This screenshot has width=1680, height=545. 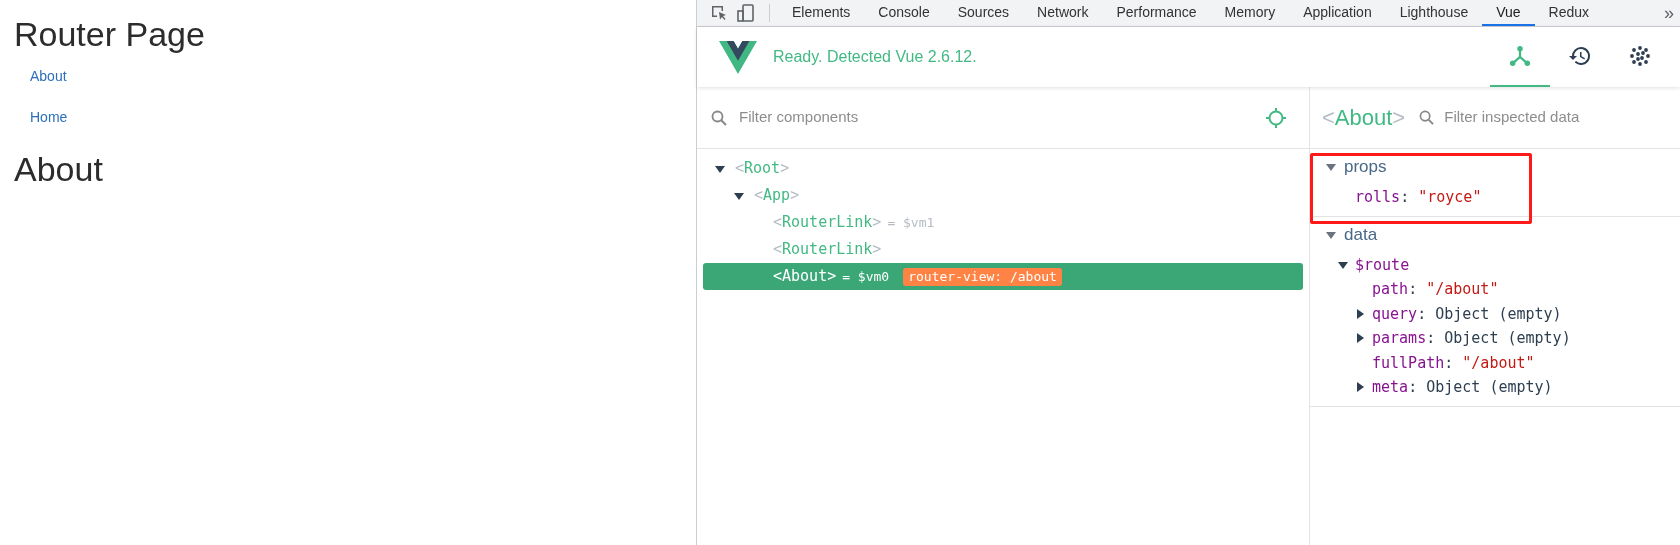 I want to click on device-icon, so click(x=746, y=13).